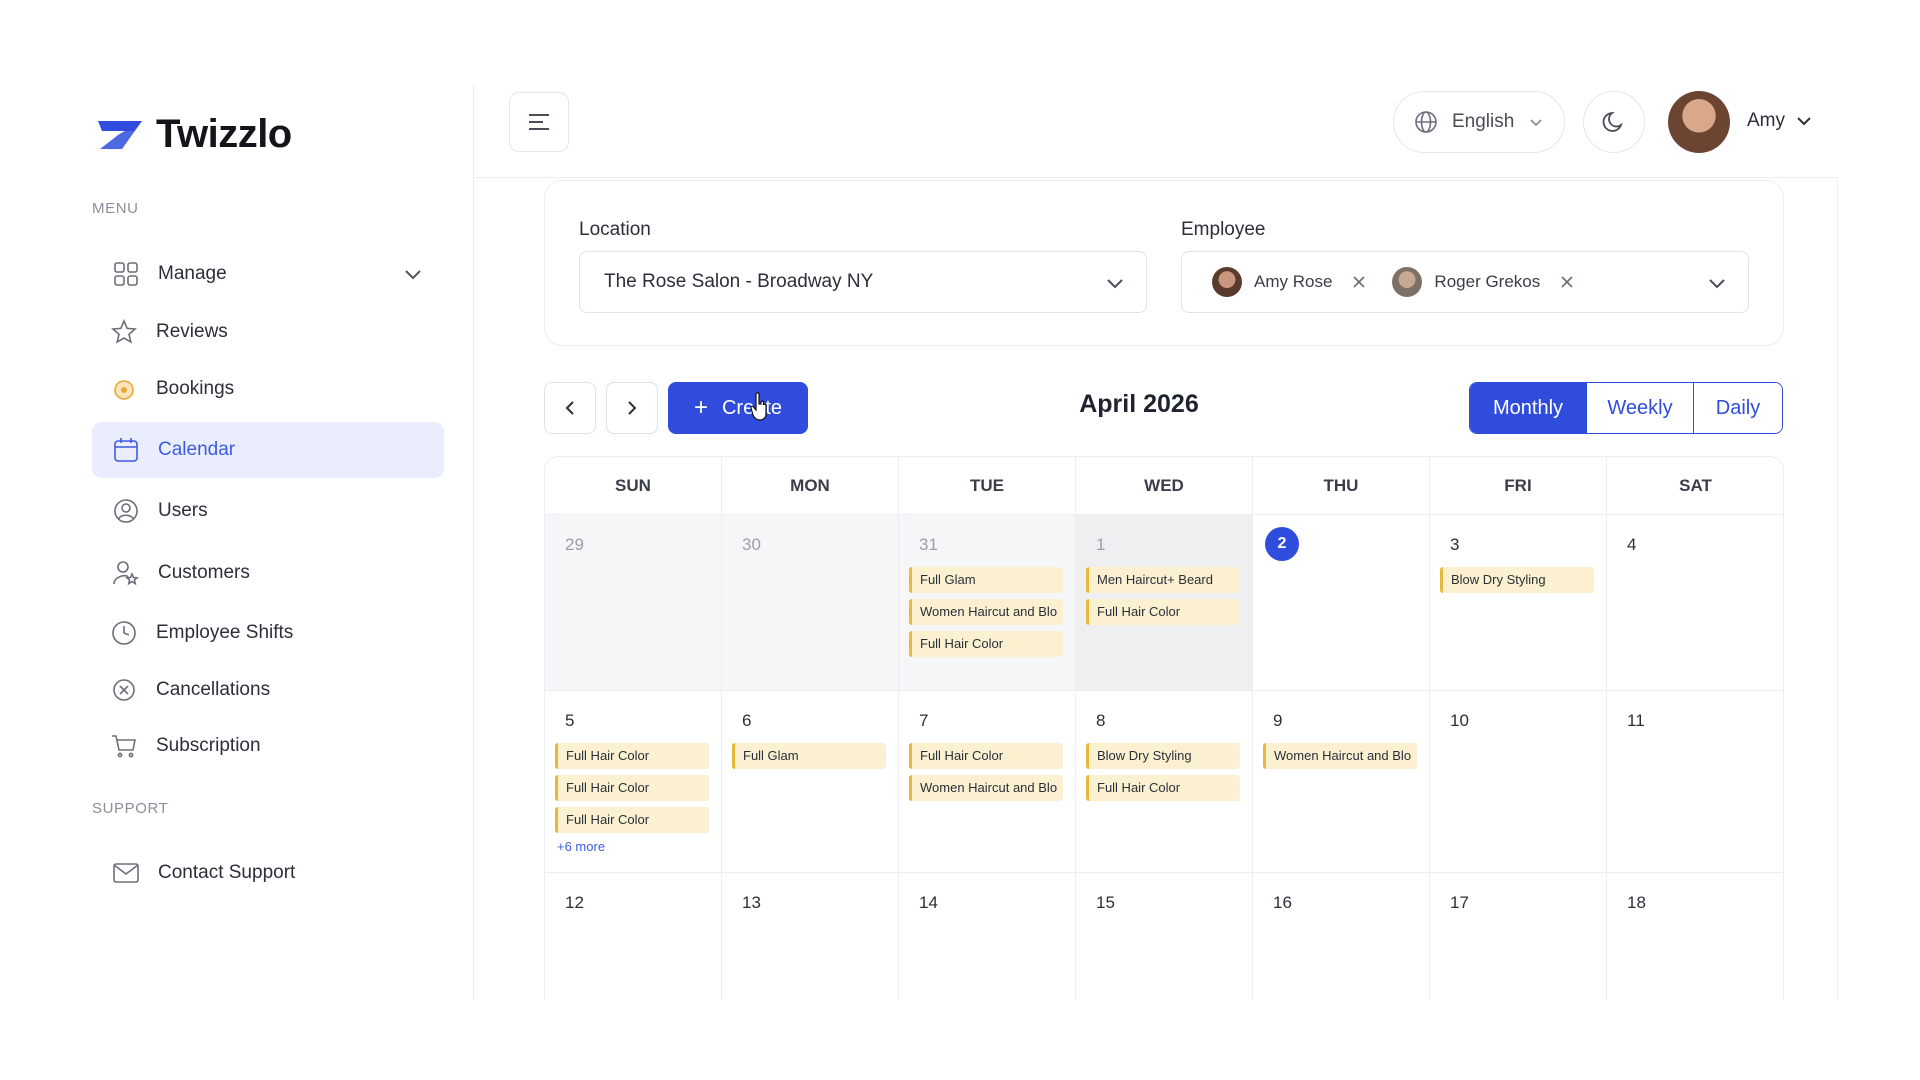 The height and width of the screenshot is (1080, 1920). Describe the element at coordinates (268, 873) in the screenshot. I see `sidebar-item-contact-support: Contact Support` at that location.